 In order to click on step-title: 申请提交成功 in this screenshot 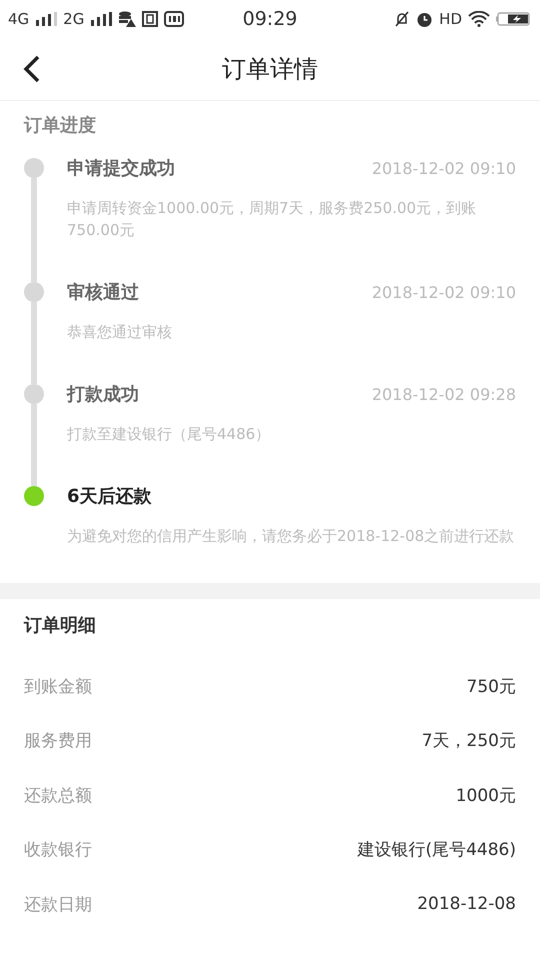, I will do `click(121, 168)`.